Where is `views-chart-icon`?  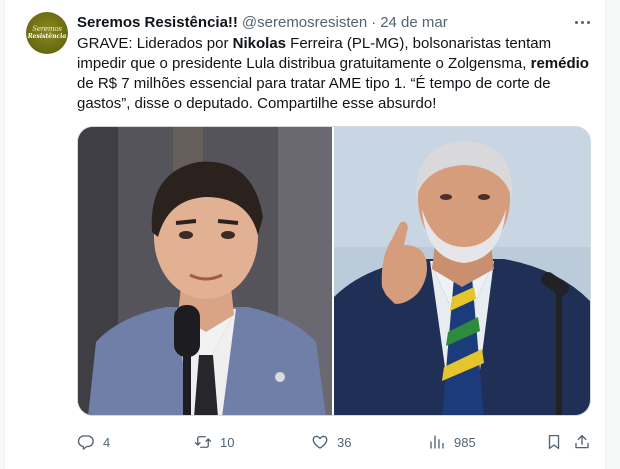
views-chart-icon is located at coordinates (437, 442).